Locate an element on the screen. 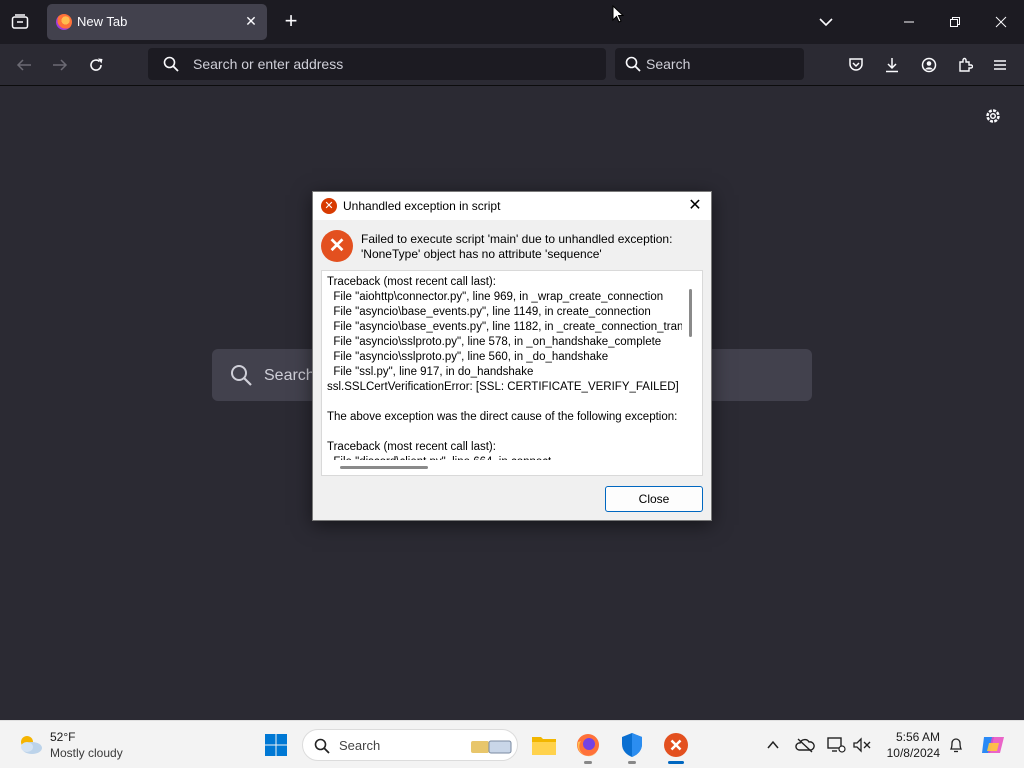  chevron-down-icon is located at coordinates (826, 22).